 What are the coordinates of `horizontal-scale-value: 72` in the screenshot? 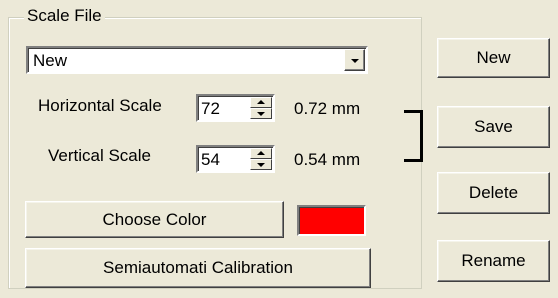 It's located at (210, 108).